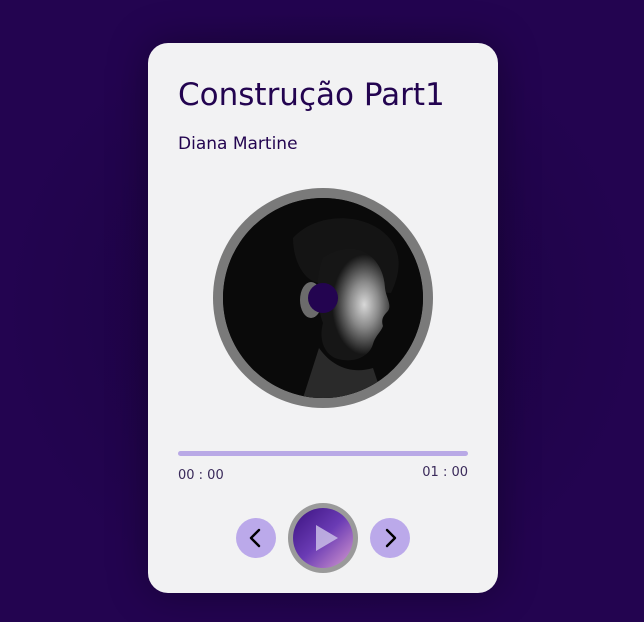 This screenshot has height=622, width=644. I want to click on current-time: 00, so click(201, 475).